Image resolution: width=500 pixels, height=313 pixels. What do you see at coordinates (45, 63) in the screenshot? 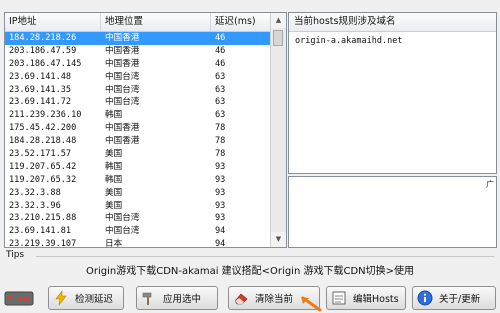
I see `ip-cell: 203.186.47.145` at bounding box center [45, 63].